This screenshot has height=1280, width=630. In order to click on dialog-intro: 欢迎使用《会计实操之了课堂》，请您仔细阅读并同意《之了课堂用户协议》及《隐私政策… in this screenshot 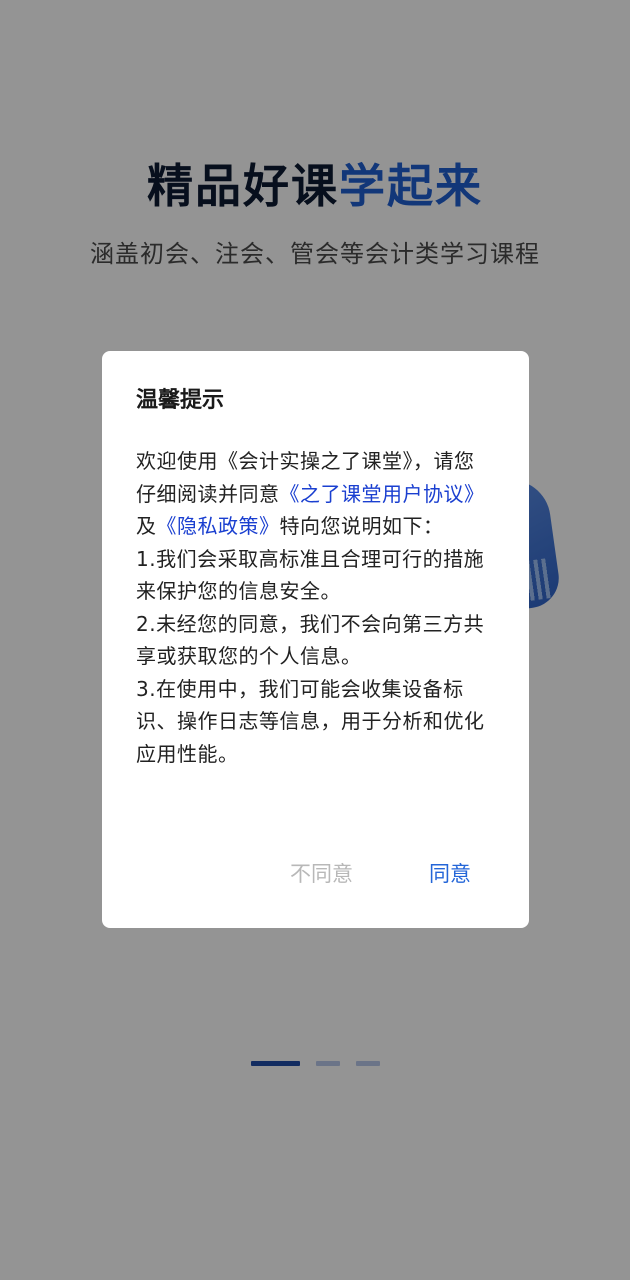, I will do `click(314, 494)`.